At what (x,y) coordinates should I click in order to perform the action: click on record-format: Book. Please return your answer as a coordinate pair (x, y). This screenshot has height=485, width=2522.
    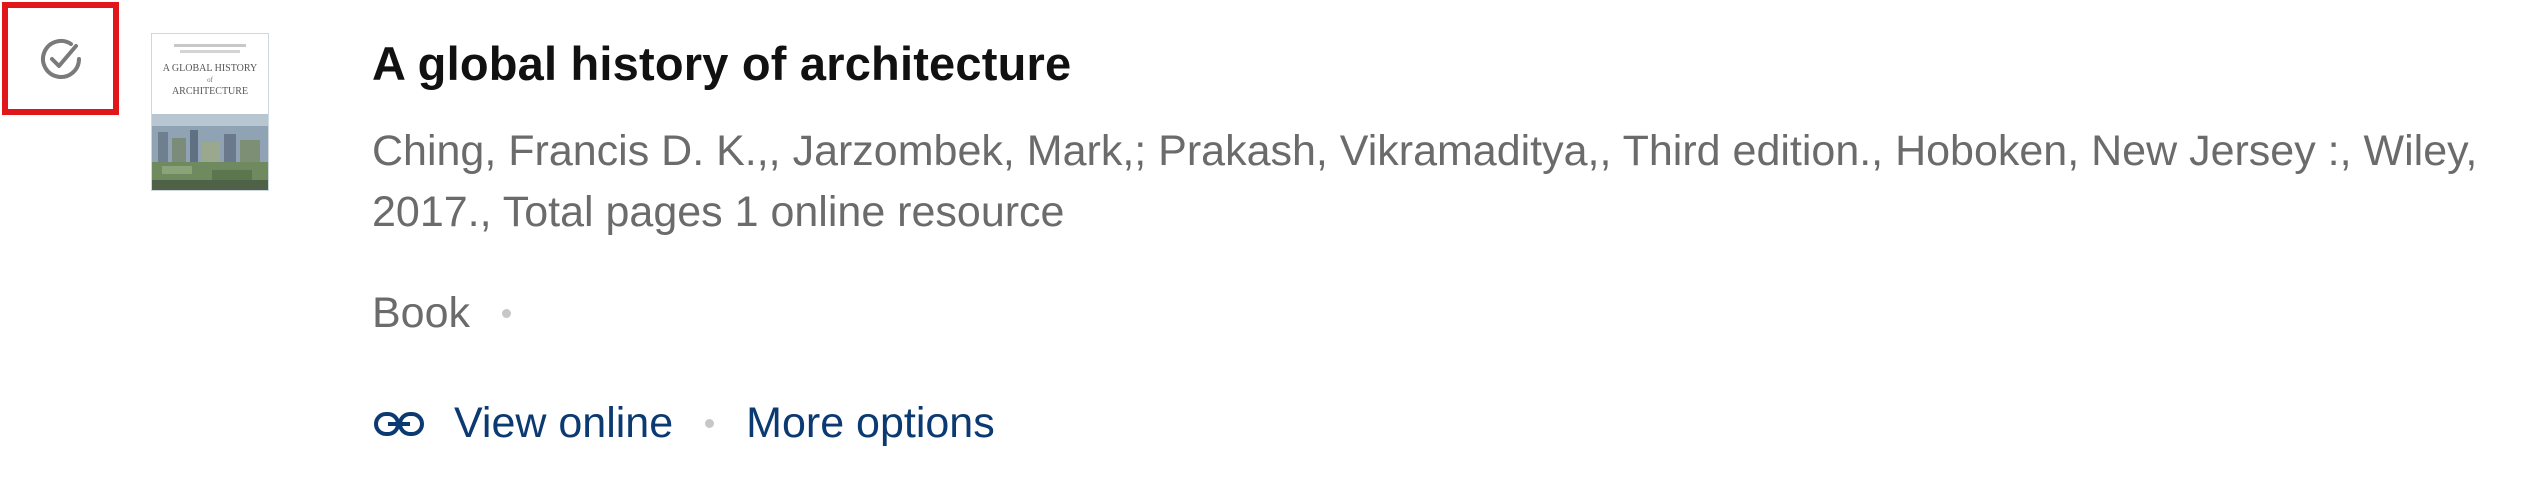
    Looking at the image, I should click on (421, 313).